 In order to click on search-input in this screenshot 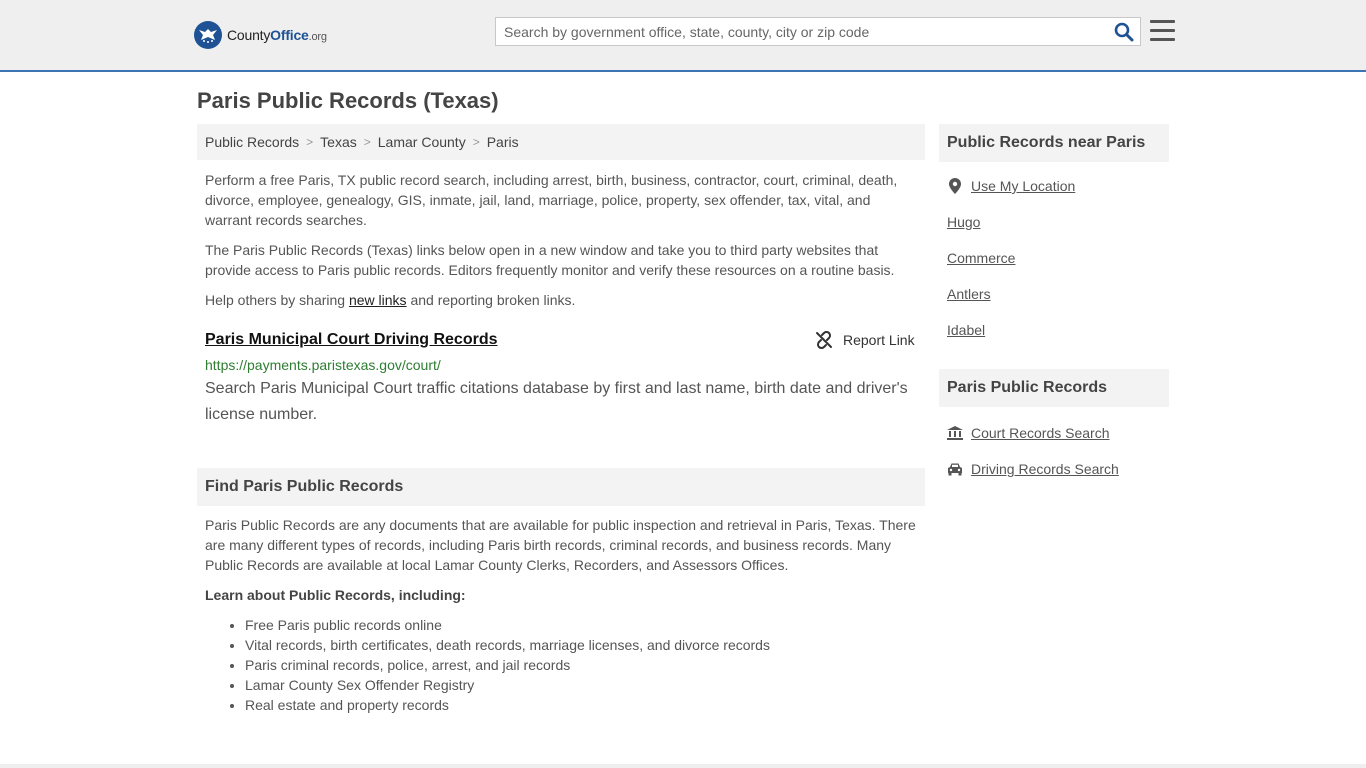, I will do `click(796, 31)`.